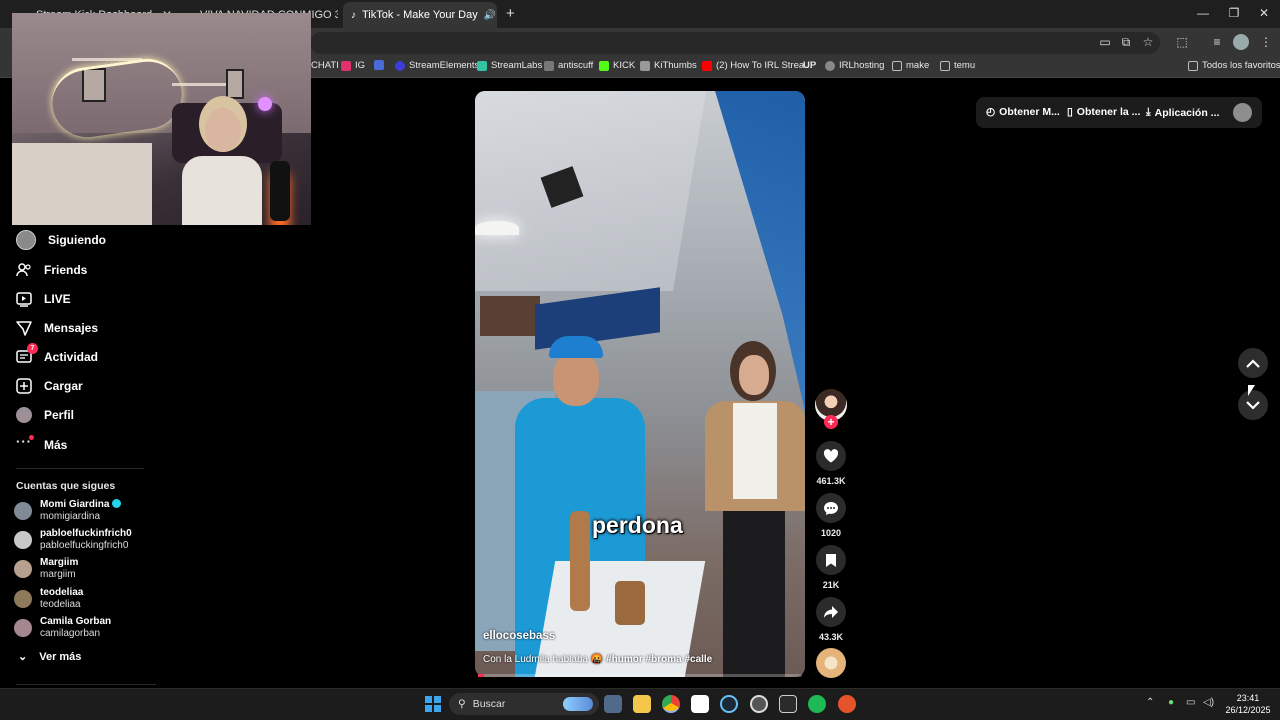 The width and height of the screenshot is (1280, 720). What do you see at coordinates (117, 503) in the screenshot?
I see `verified-icon` at bounding box center [117, 503].